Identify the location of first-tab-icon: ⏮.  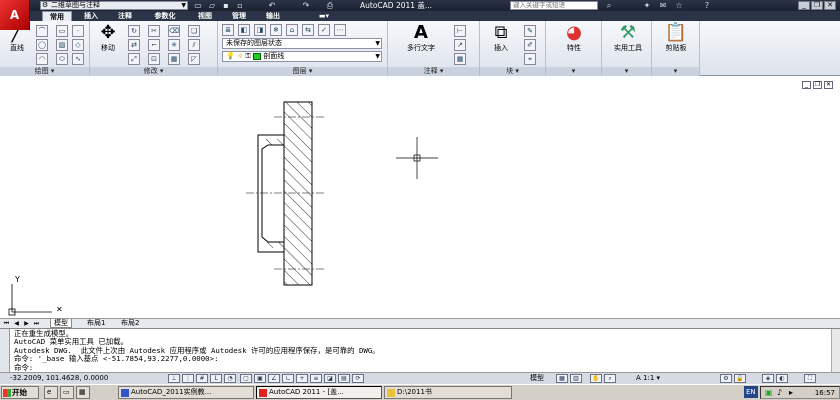
(6, 323).